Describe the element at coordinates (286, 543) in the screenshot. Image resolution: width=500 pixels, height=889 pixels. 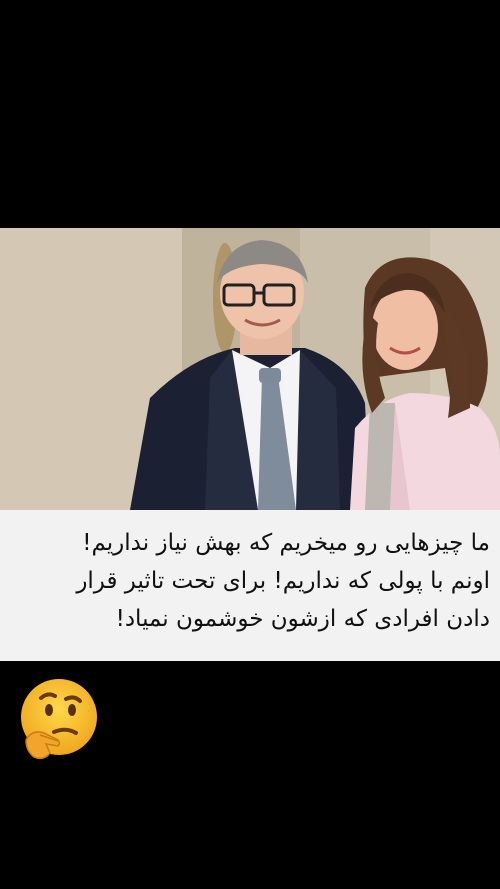
I see `caption-line-1: ما چیزهایی رو میخریم که بهش نیاز نداریم!` at that location.